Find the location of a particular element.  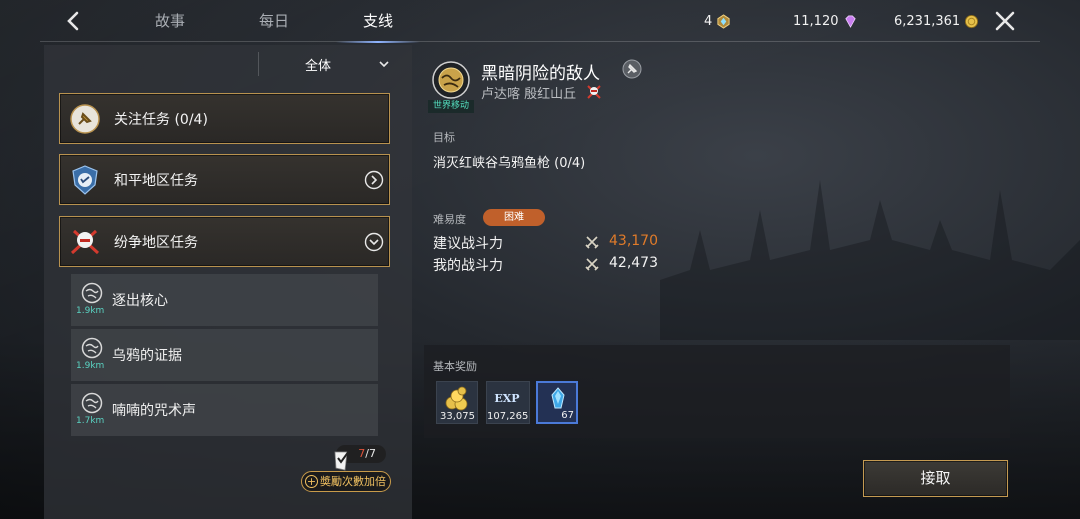

bookmark-pin-icon is located at coordinates (85, 118).